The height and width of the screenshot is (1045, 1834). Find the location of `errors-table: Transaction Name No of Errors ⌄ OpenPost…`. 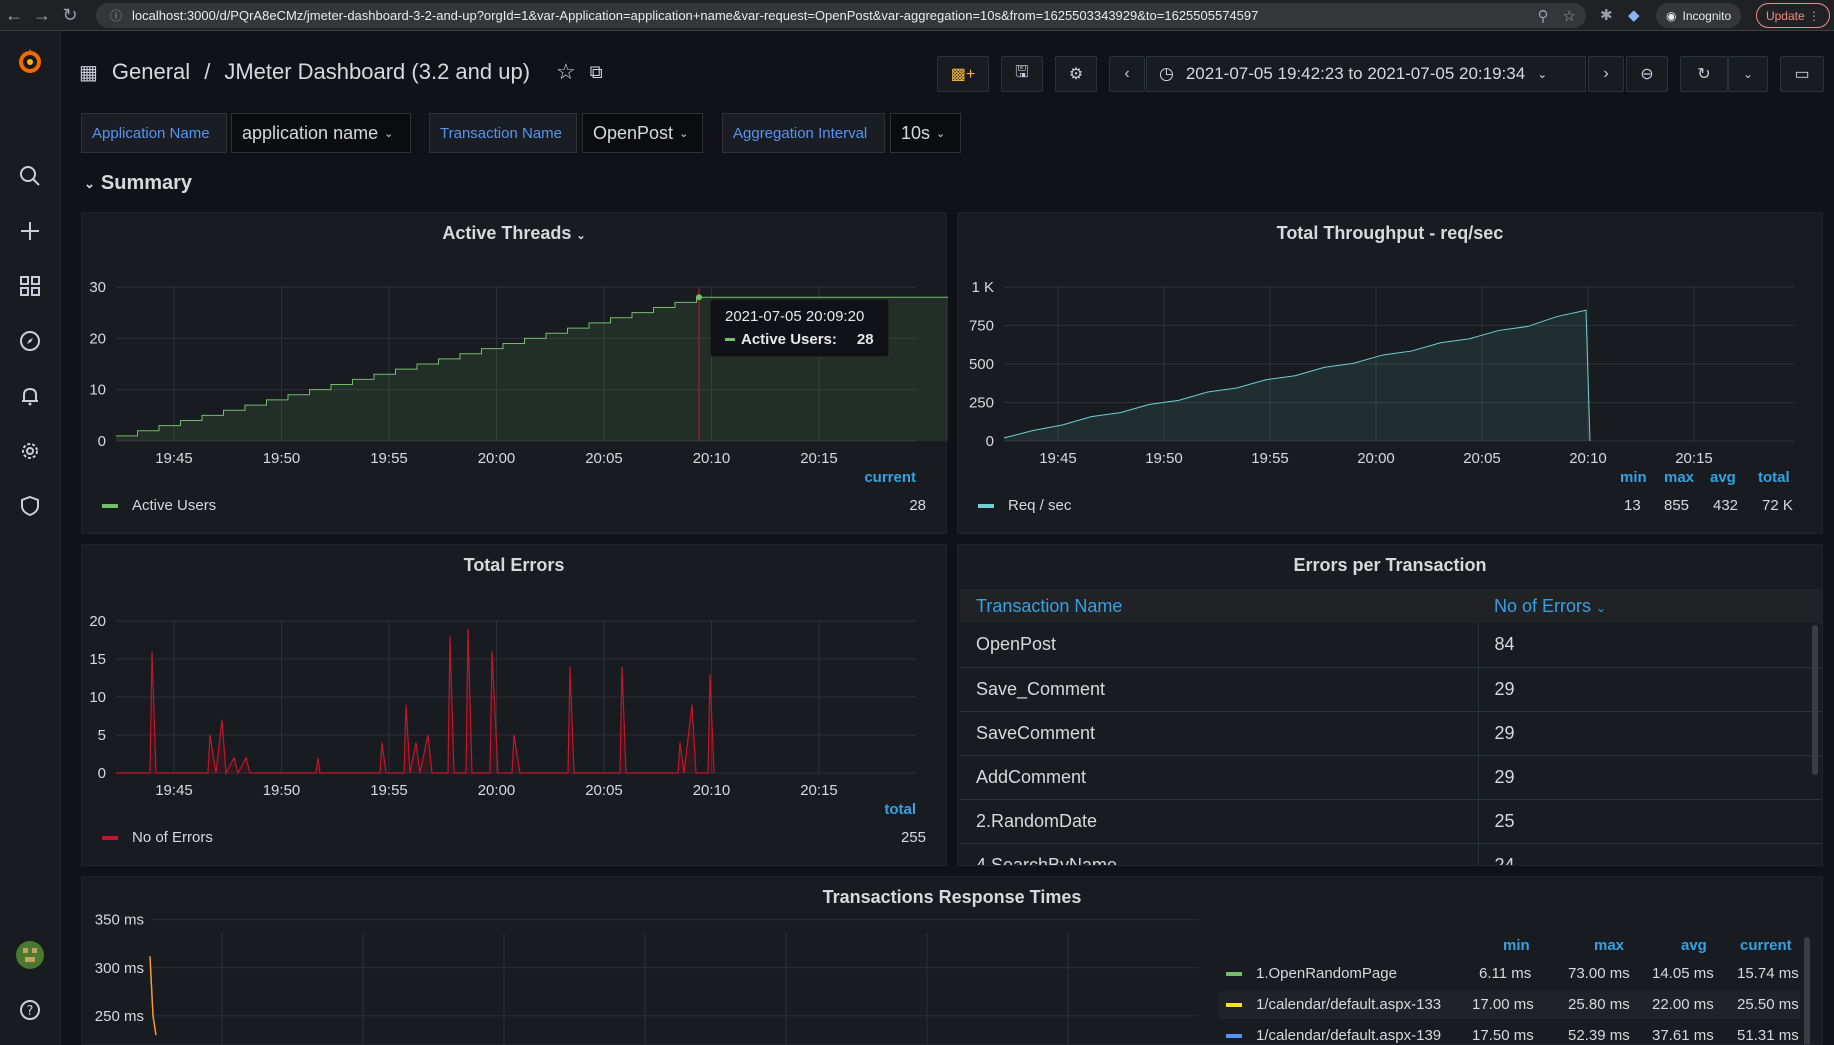

errors-table: Transaction Name No of Errors ⌄ OpenPost… is located at coordinates (1391, 727).